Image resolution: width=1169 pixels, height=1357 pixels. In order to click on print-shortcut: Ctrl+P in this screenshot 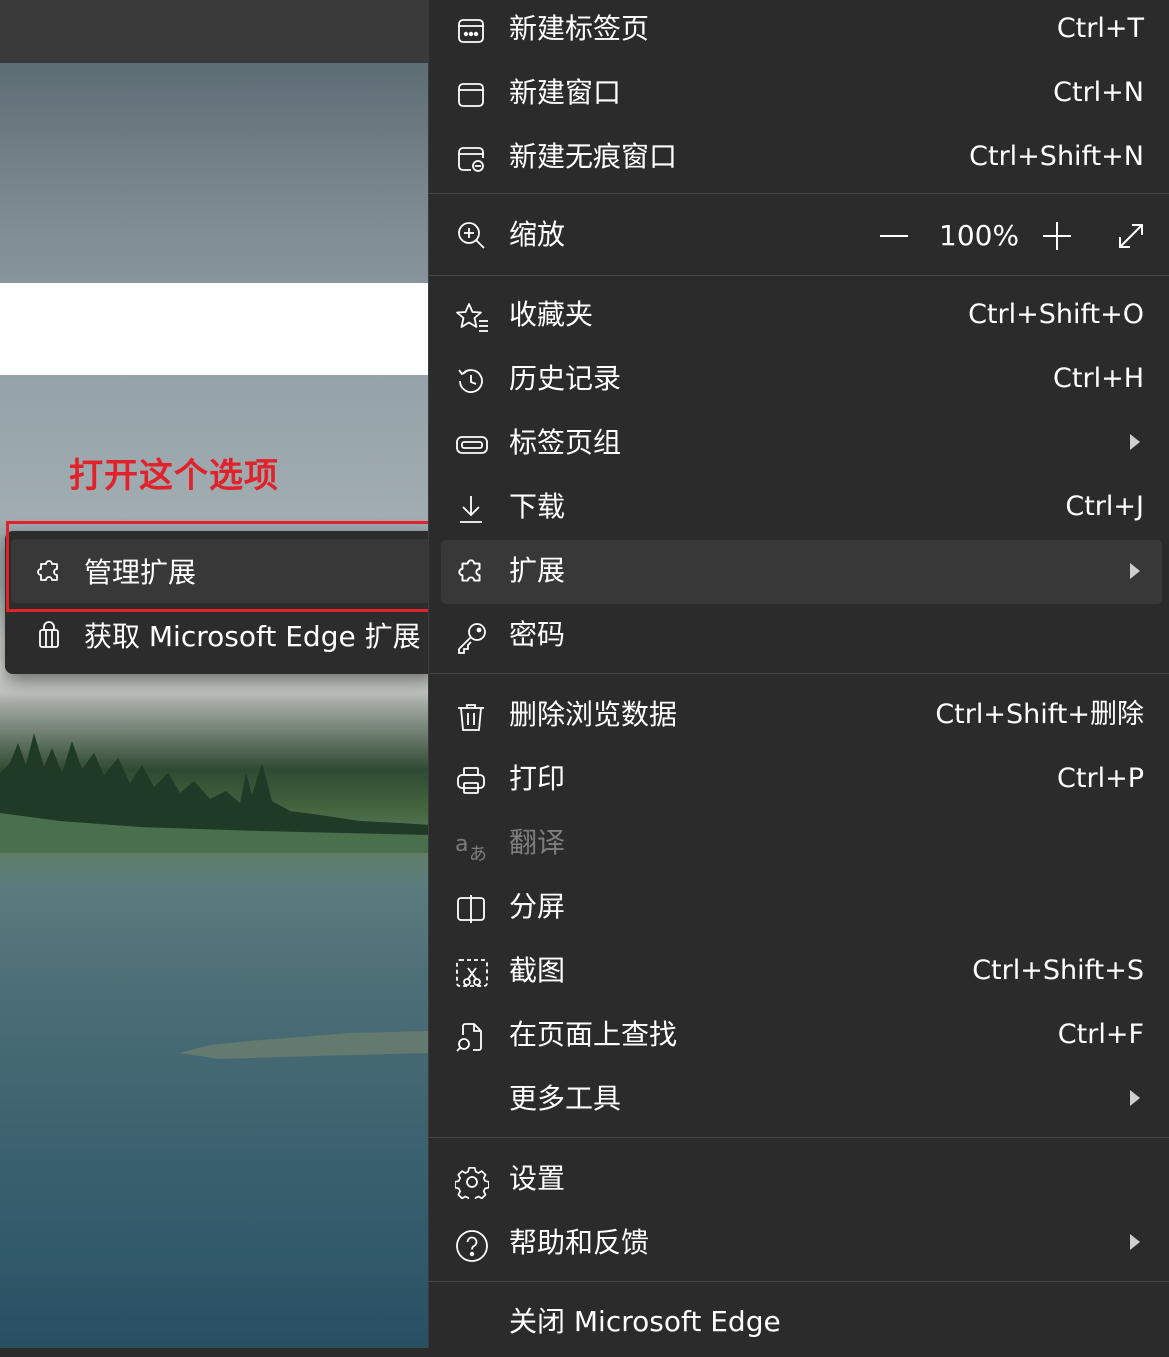, I will do `click(1100, 778)`.